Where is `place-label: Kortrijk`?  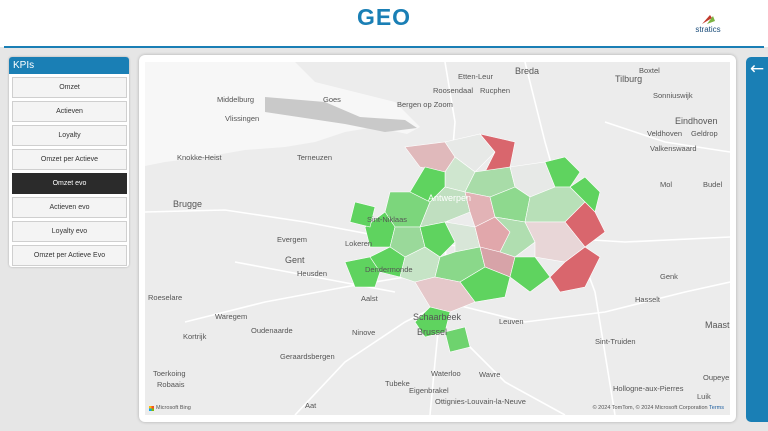
place-label: Kortrijk is located at coordinates (195, 336).